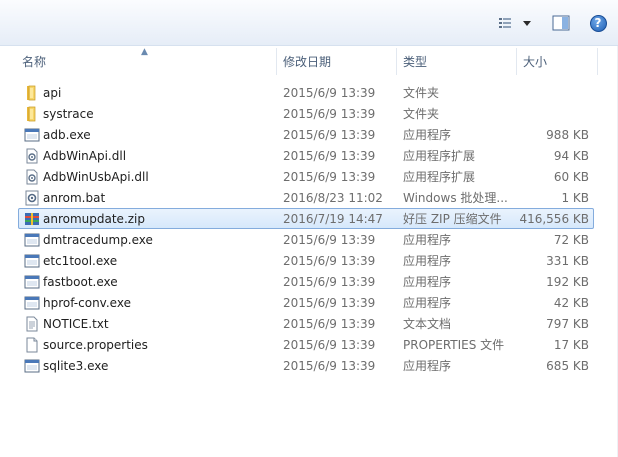  Describe the element at coordinates (452, 219) in the screenshot. I see `file-type: 好压 ZIP 压缩文件` at that location.